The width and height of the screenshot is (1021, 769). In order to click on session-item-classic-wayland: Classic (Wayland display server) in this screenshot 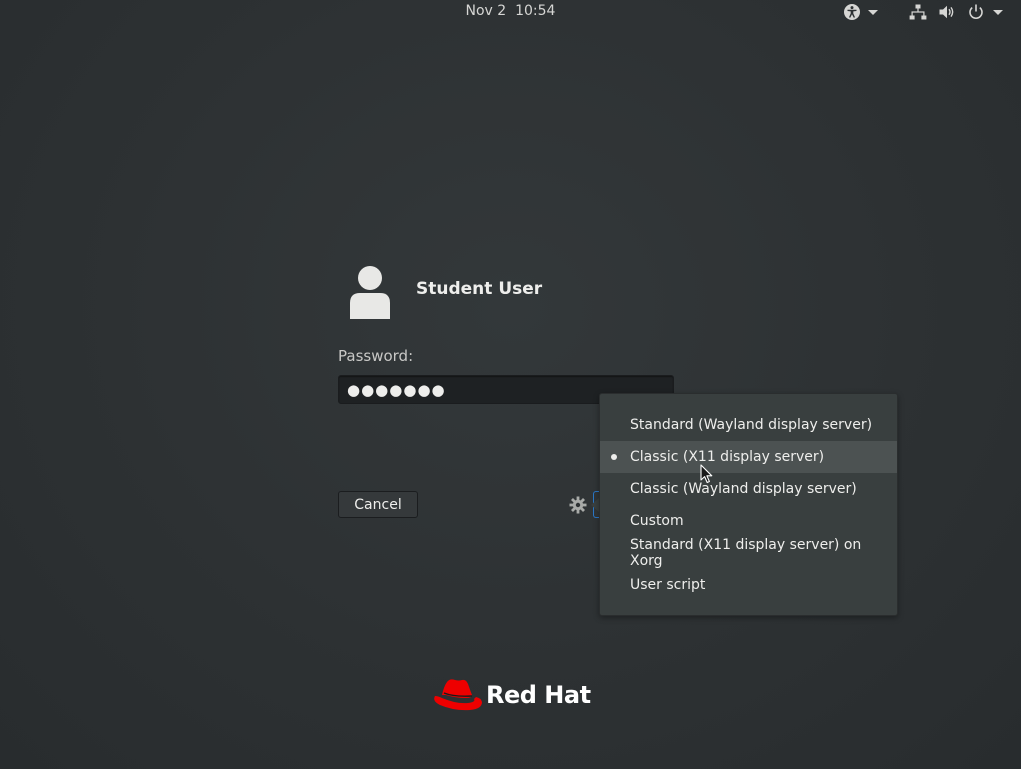, I will do `click(748, 489)`.